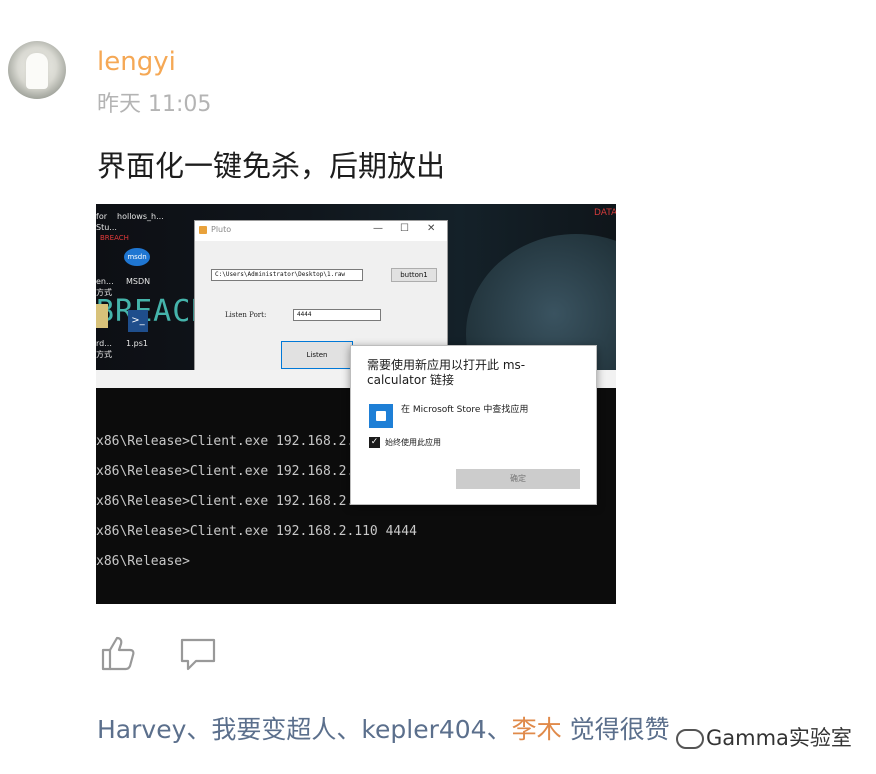 Image resolution: width=876 pixels, height=774 pixels. Describe the element at coordinates (605, 213) in the screenshot. I see `data-corner-text: DATA` at that location.